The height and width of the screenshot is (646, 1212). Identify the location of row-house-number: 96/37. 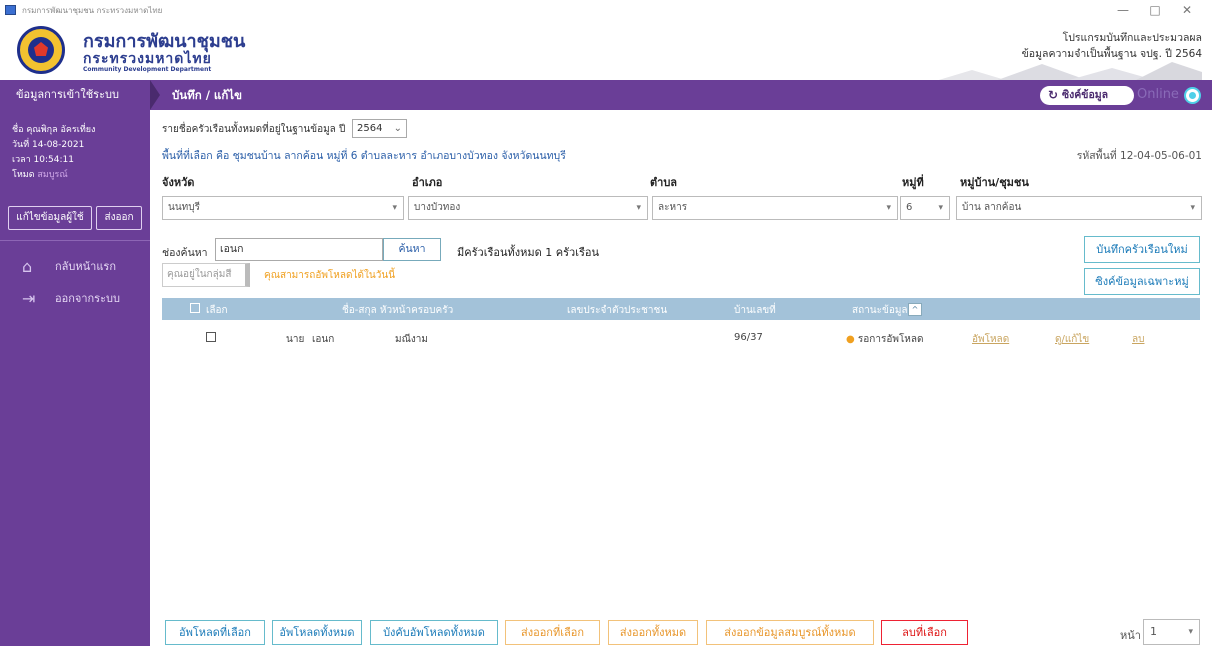
(748, 337).